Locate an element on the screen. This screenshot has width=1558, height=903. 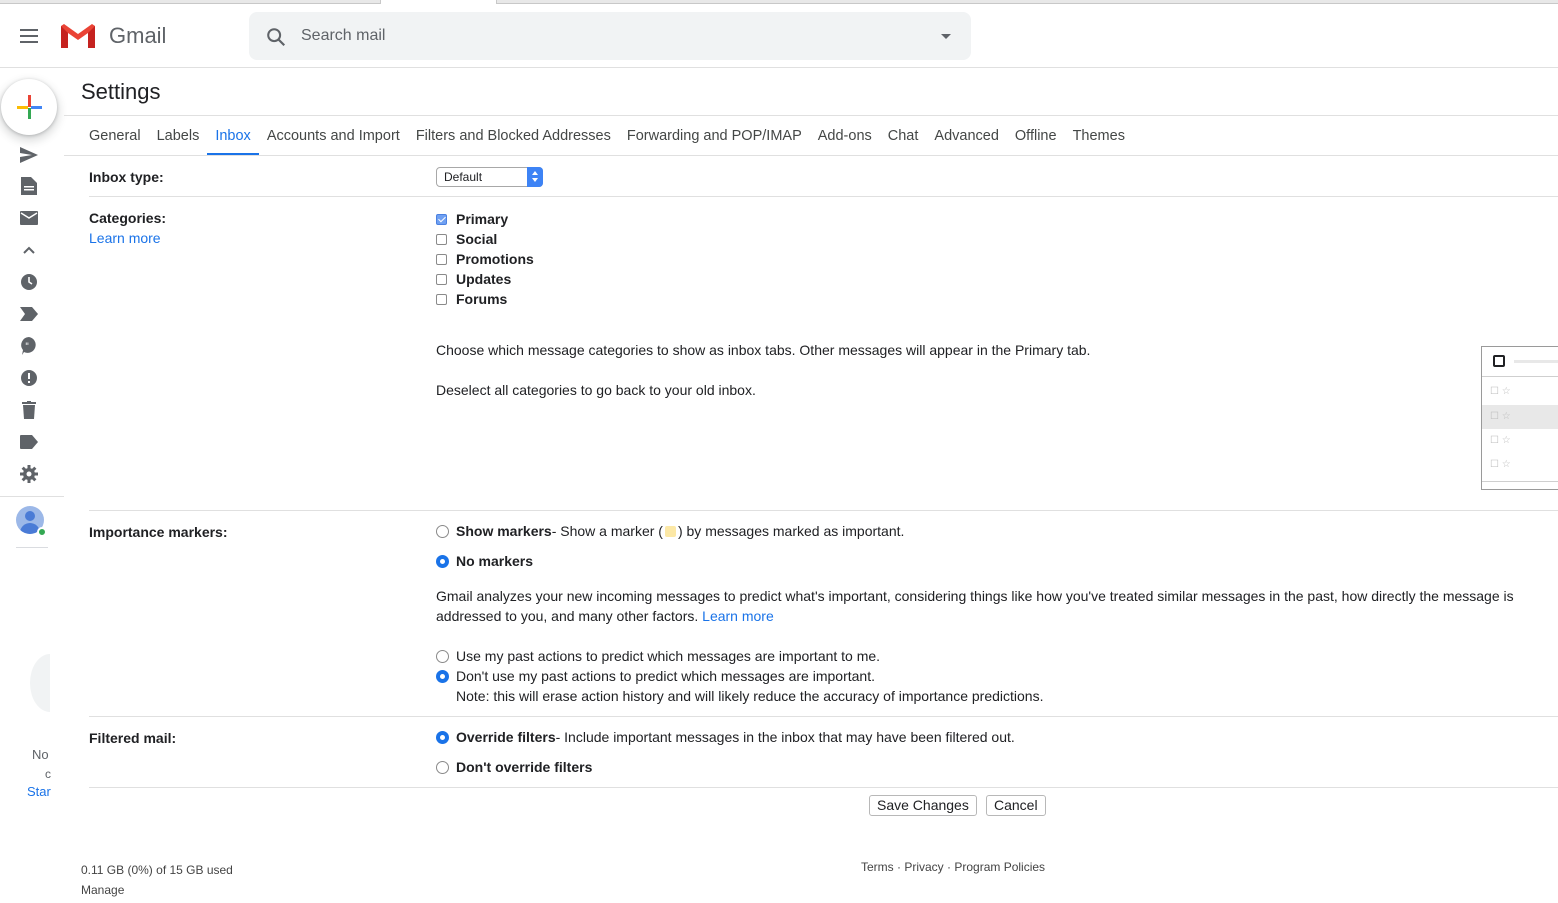
tab-labels: Labels is located at coordinates (178, 136).